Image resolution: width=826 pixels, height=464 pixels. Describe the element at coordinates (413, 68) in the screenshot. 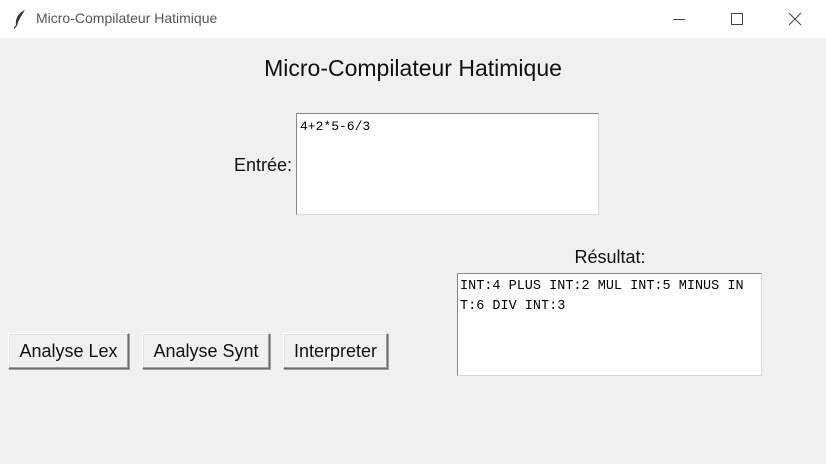

I see `page-title: Micro-Compilateur Hatimique` at that location.